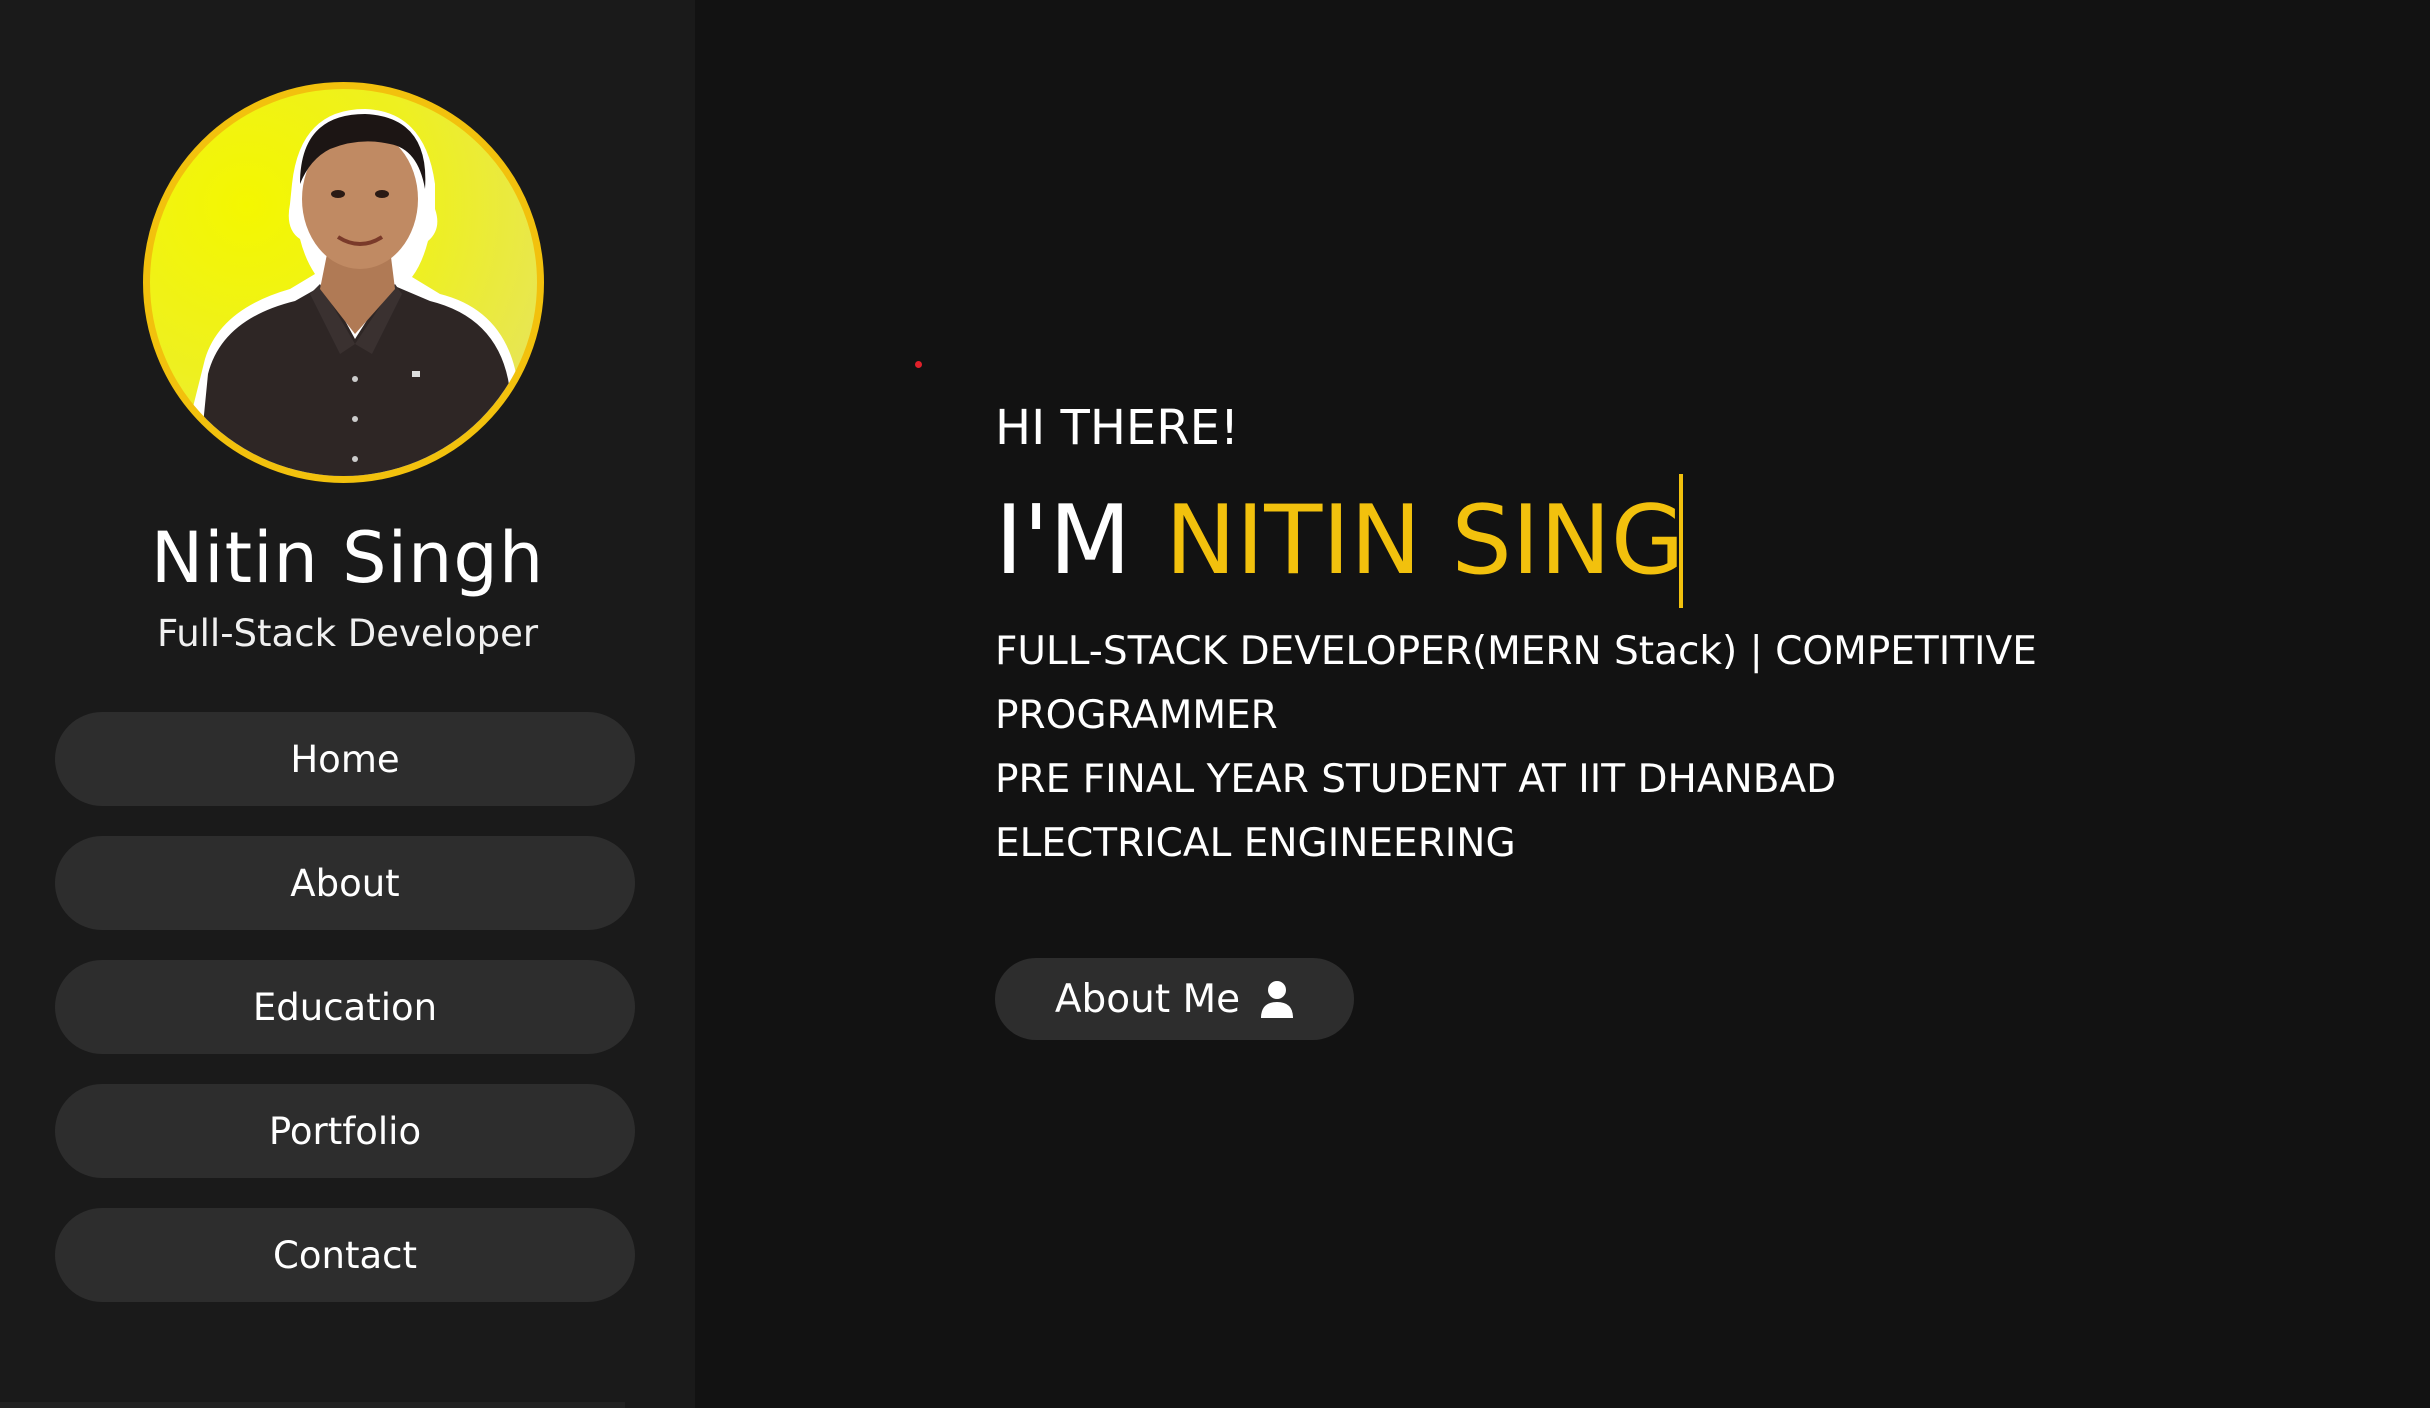 The image size is (2430, 1408). What do you see at coordinates (1680, 541) in the screenshot?
I see `typing-cursor` at bounding box center [1680, 541].